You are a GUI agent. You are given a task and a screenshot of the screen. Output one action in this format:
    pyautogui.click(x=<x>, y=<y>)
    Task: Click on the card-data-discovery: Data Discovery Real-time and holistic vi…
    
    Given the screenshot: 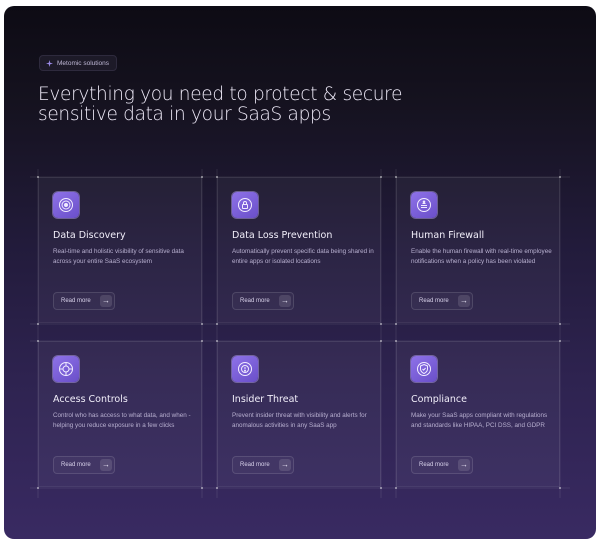 What is the action you would take?
    pyautogui.click(x=120, y=250)
    